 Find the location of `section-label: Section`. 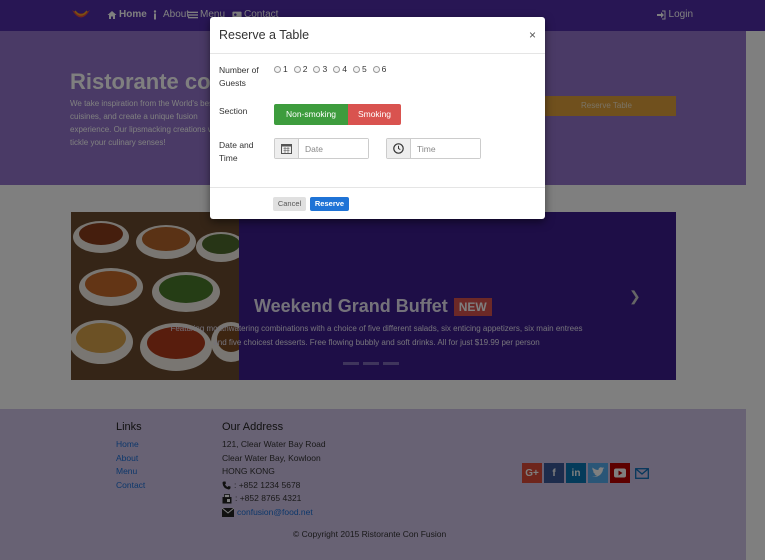

section-label: Section is located at coordinates (233, 111).